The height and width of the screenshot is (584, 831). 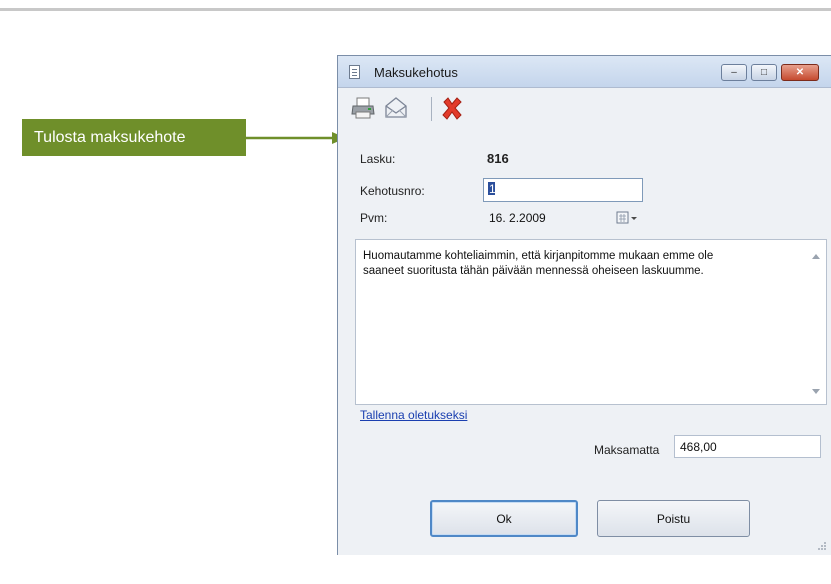 I want to click on maksamatta-value: 468,00, so click(x=698, y=447).